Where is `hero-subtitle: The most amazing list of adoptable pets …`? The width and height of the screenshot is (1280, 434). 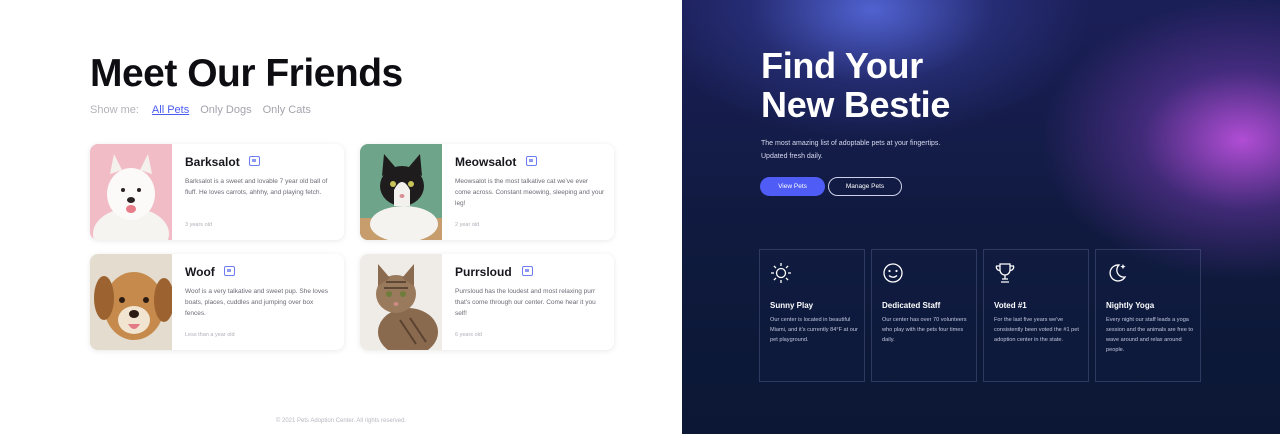 hero-subtitle: The most amazing list of adoptable pets … is located at coordinates (851, 150).